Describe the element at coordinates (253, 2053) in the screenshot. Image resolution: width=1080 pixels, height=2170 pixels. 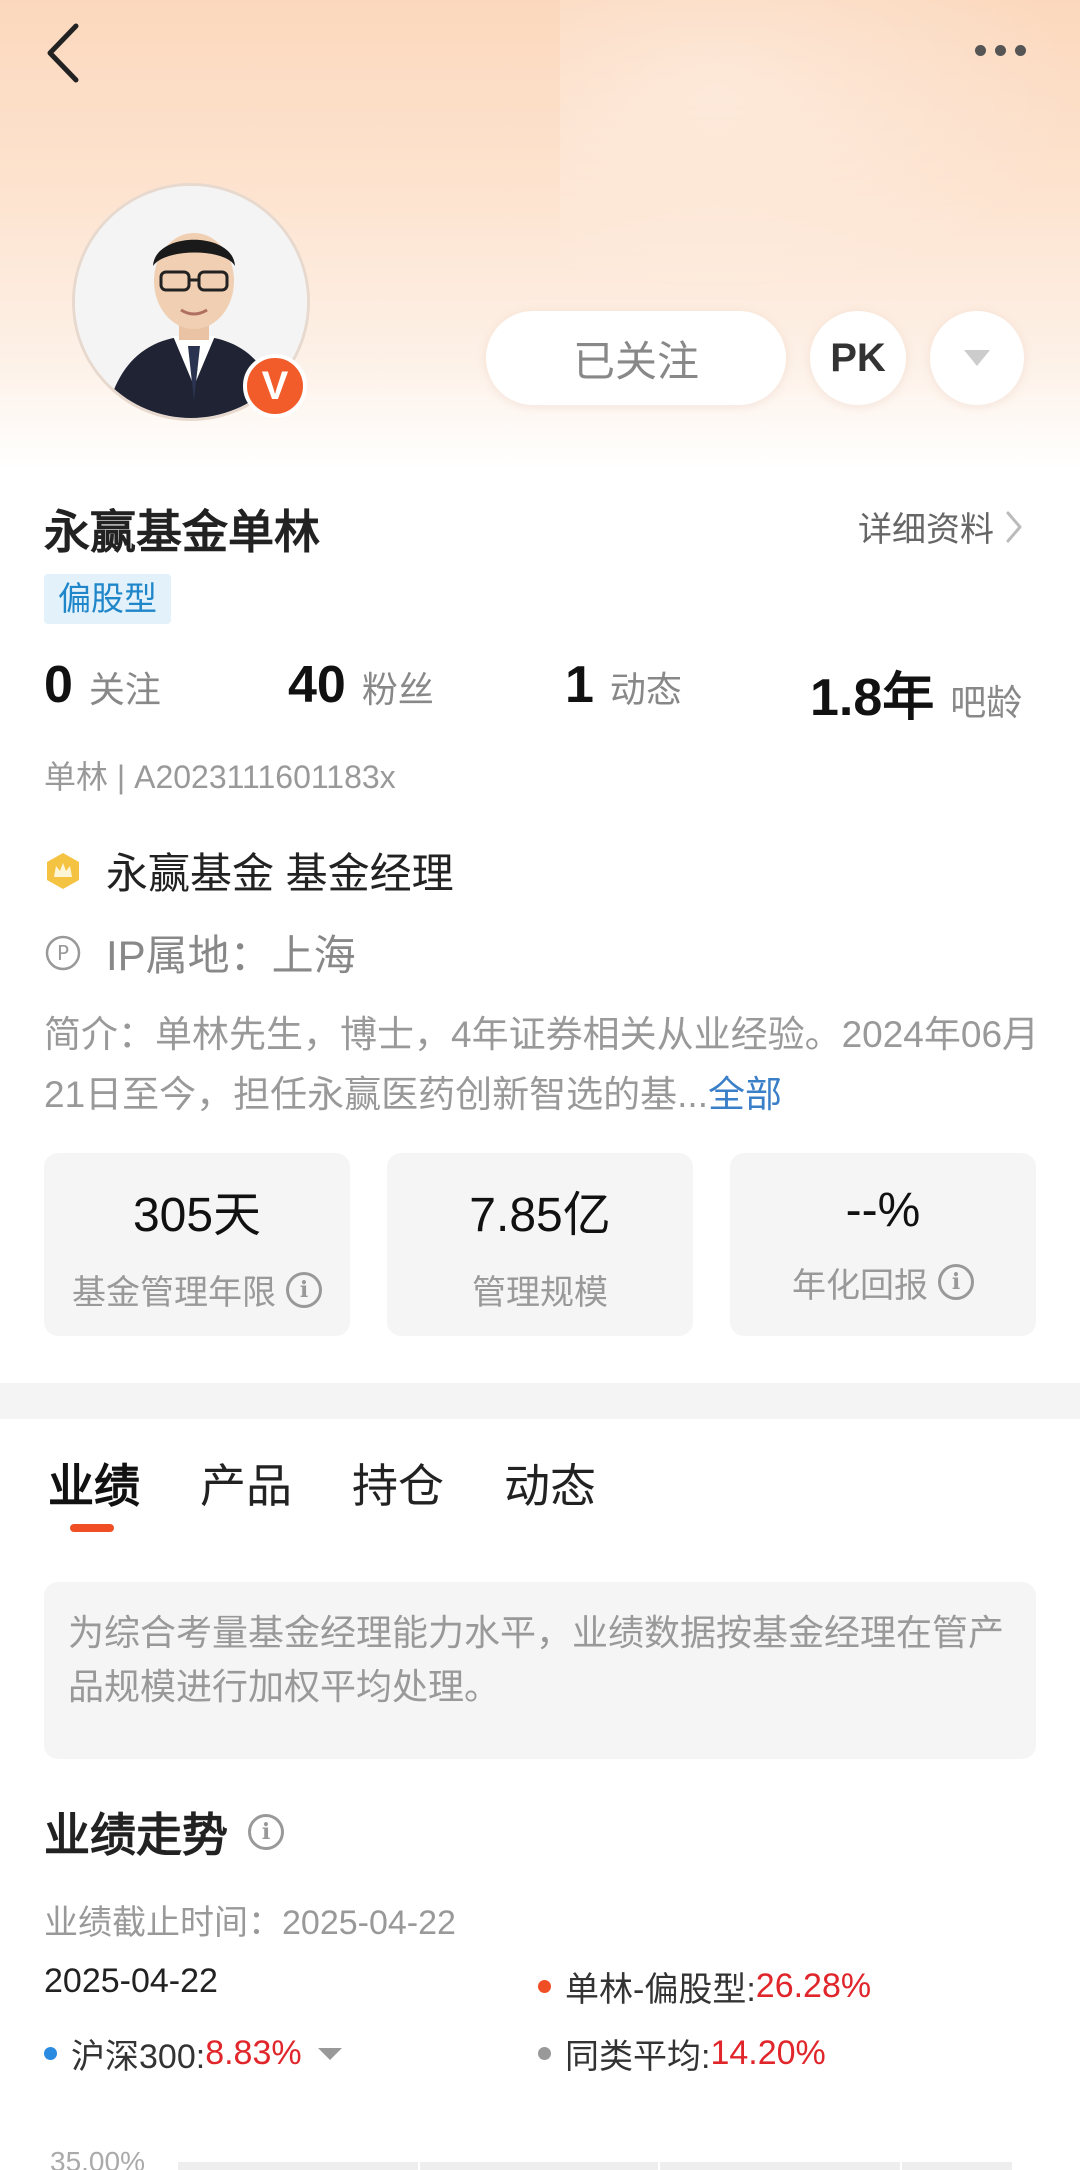
I see `legend-benchmark-value: 8.83%` at that location.